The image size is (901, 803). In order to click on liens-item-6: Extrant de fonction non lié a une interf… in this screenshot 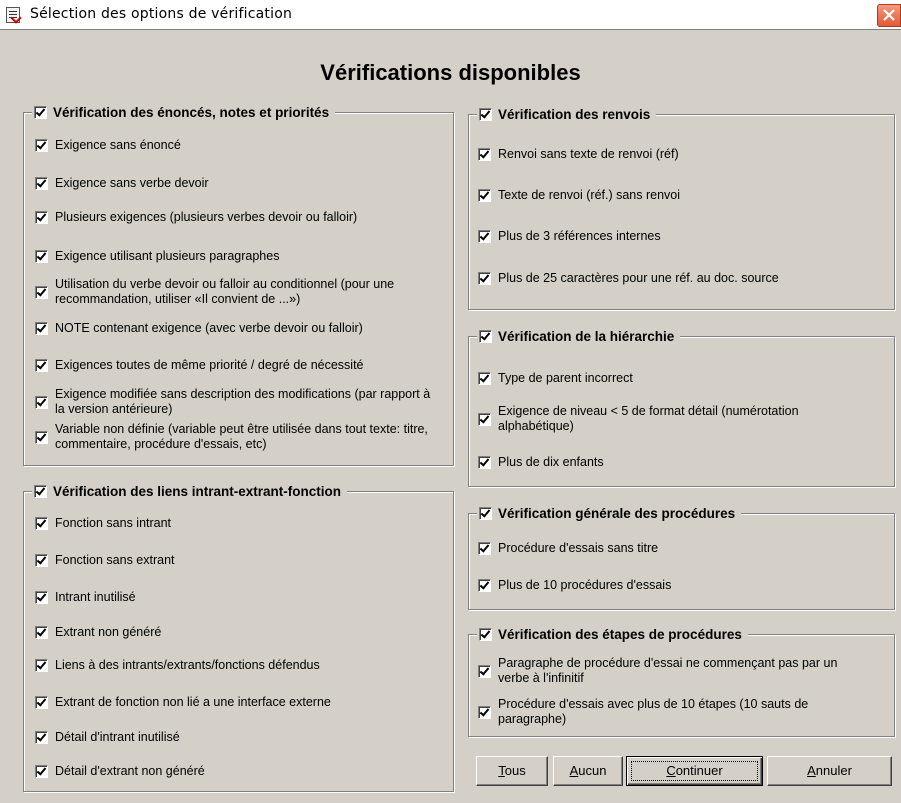, I will do `click(183, 702)`.